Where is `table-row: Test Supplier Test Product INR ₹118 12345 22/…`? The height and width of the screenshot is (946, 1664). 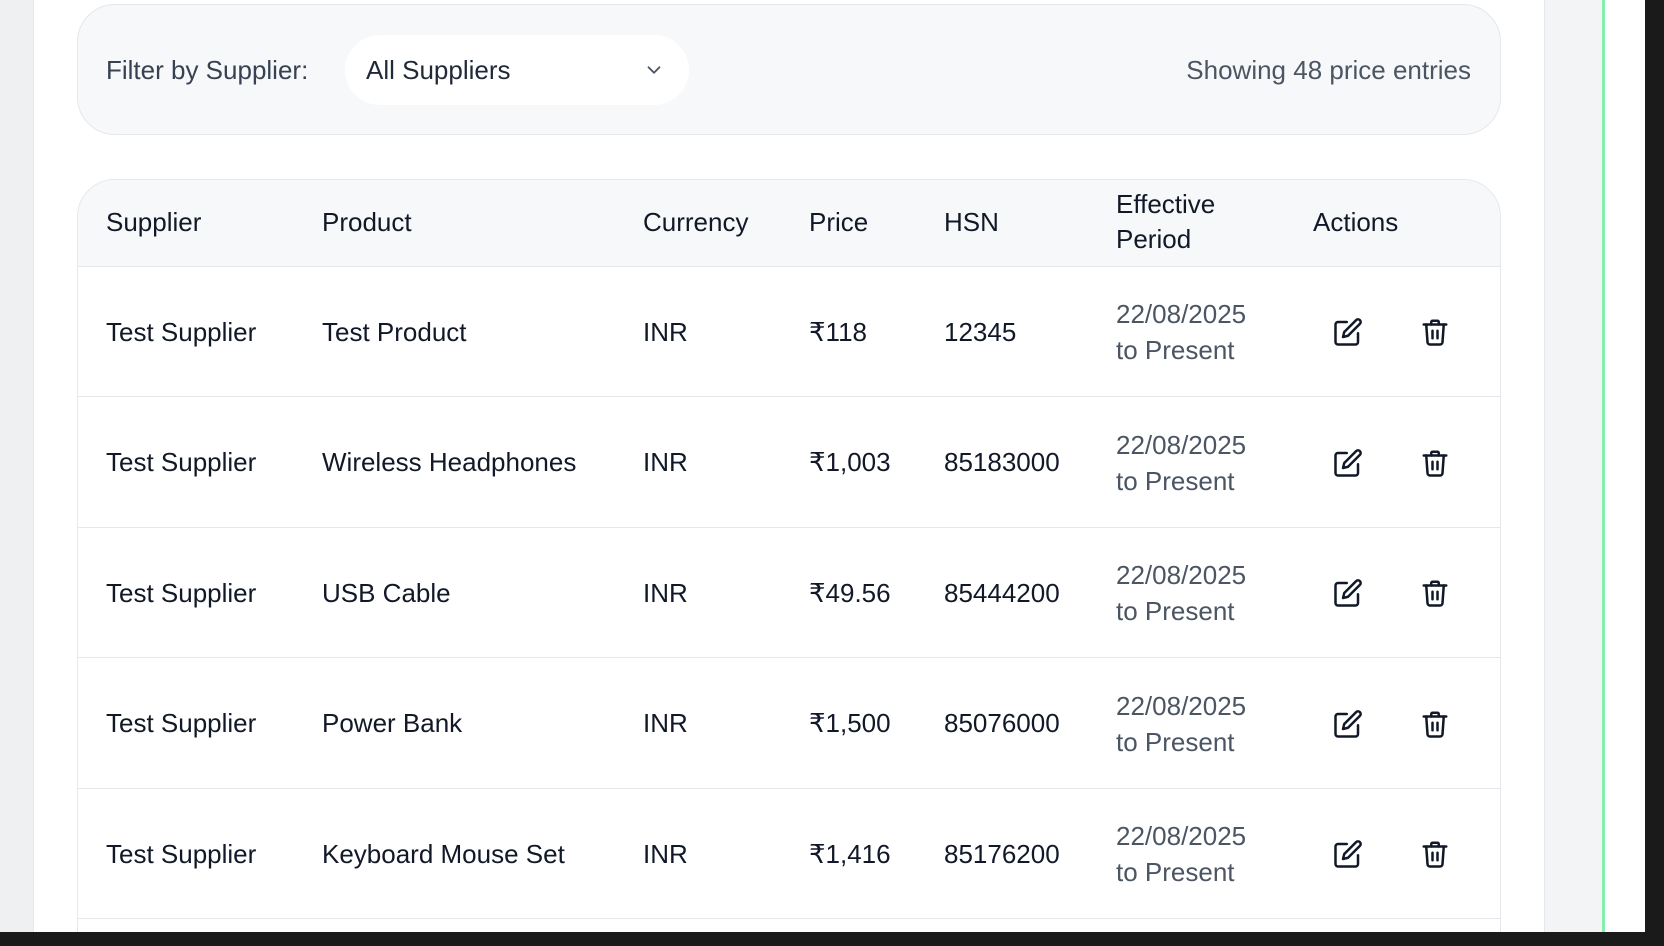
table-row: Test Supplier Test Product INR ₹118 12345 22/… is located at coordinates (789, 332).